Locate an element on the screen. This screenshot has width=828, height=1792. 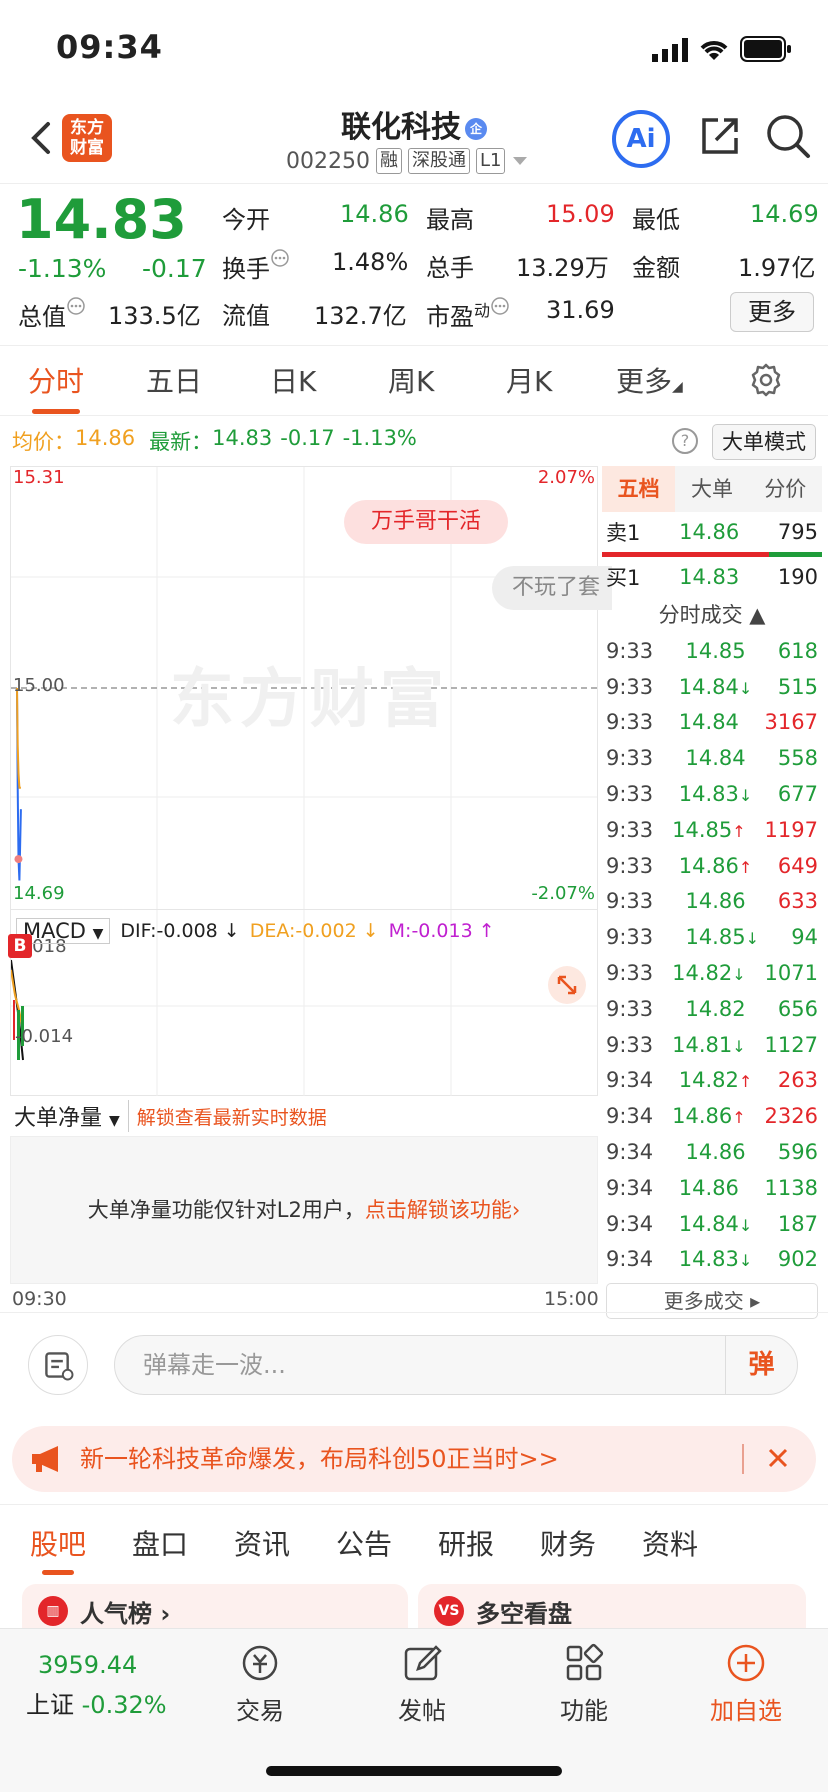
tab-five-levels: 五档 is located at coordinates (639, 489).